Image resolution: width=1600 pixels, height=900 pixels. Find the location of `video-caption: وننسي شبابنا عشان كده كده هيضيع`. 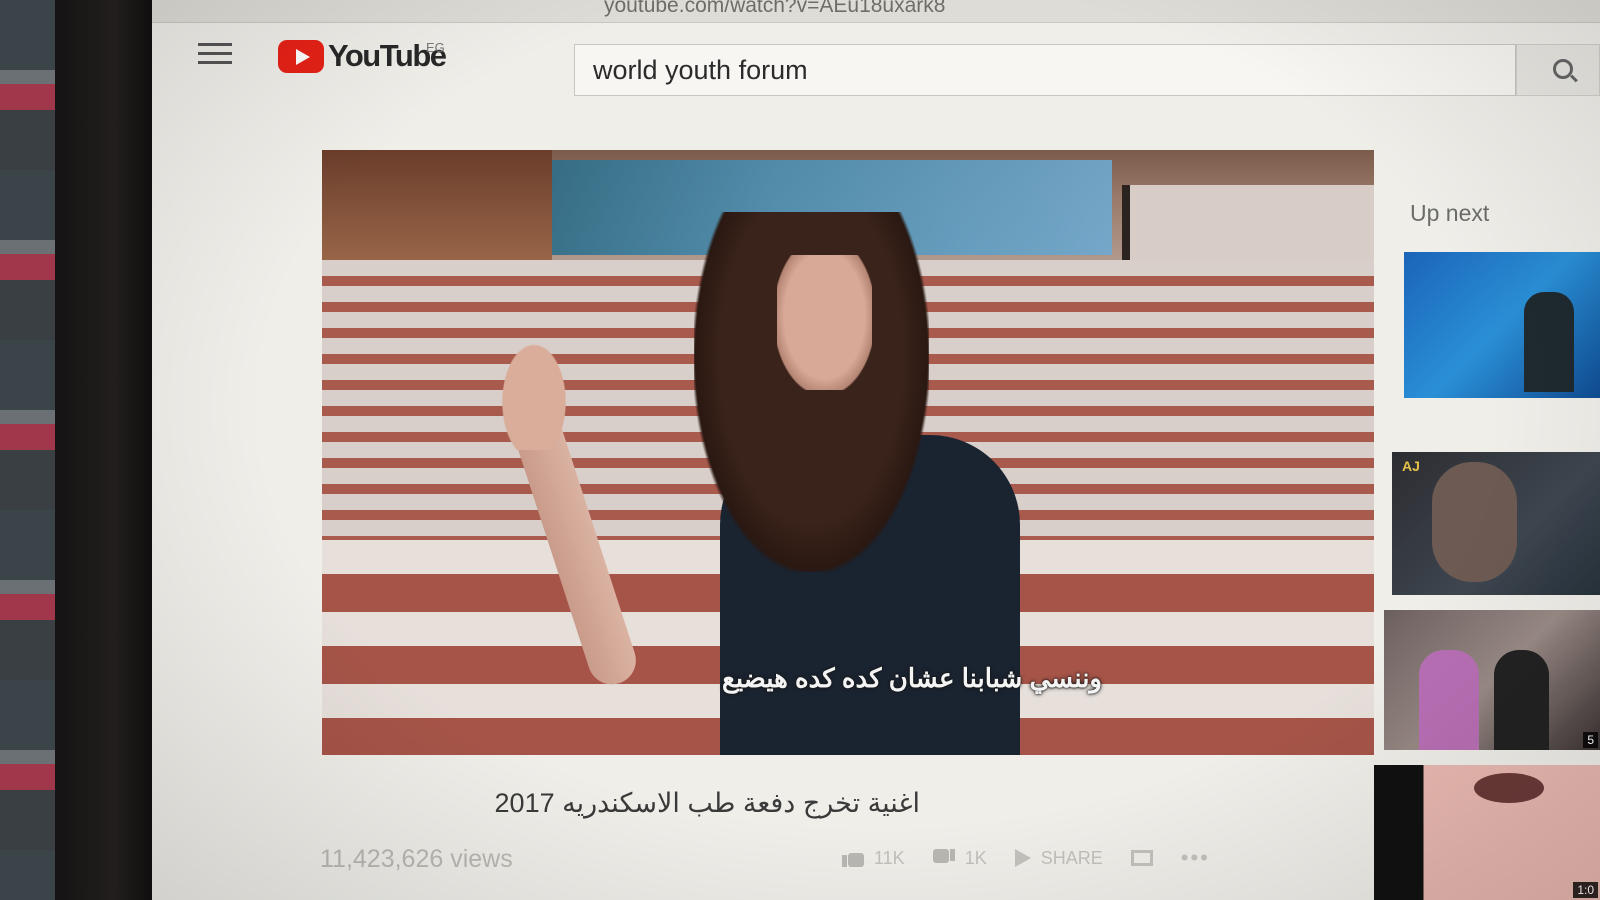

video-caption: وننسي شبابنا عشان كده كده هيضيع is located at coordinates (912, 678).